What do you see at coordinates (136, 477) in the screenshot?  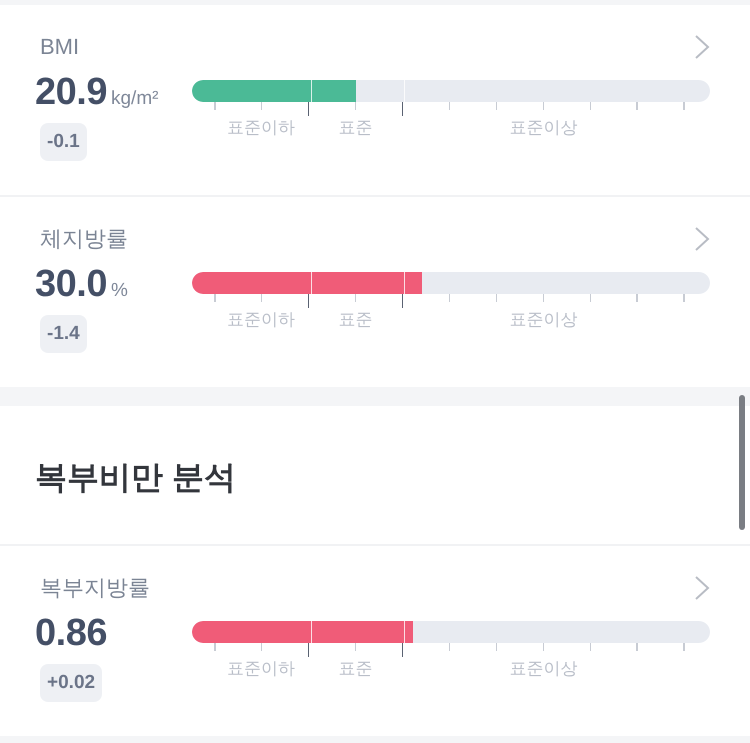 I see `section-title: 복부비만 분석` at bounding box center [136, 477].